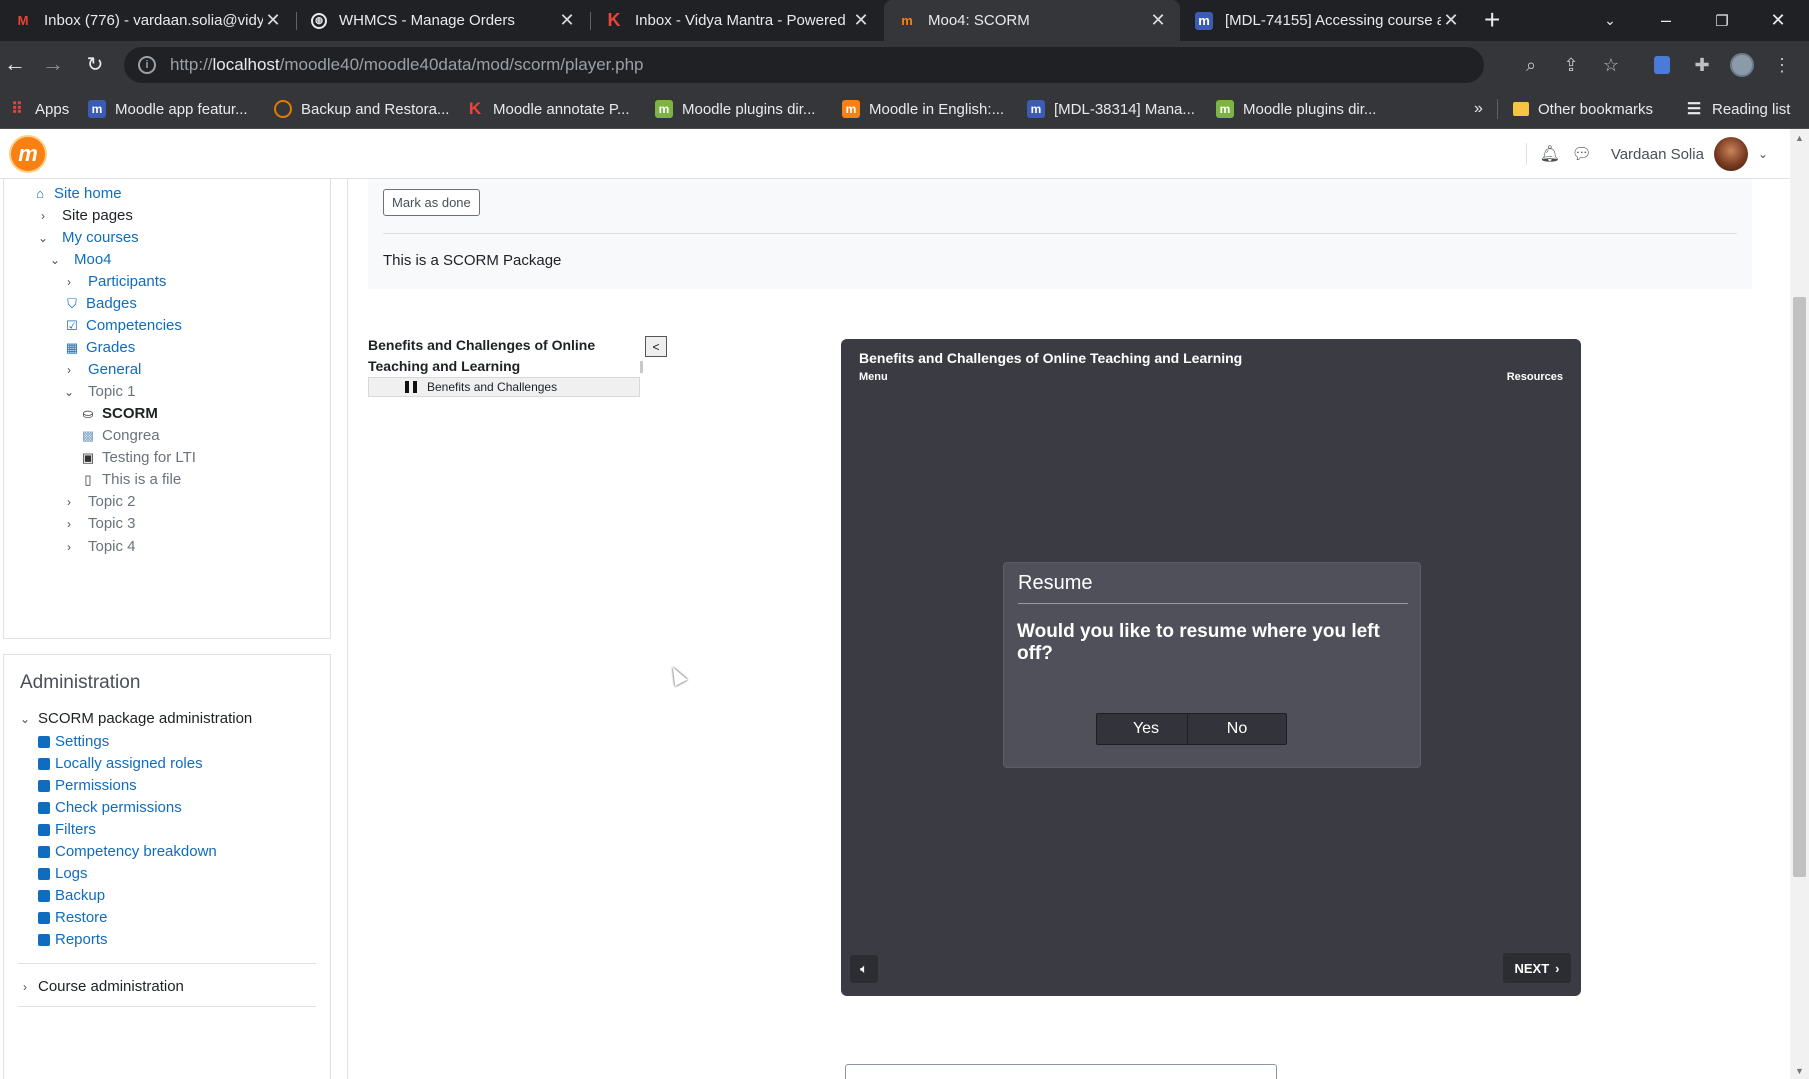  Describe the element at coordinates (53, 64) in the screenshot. I see `forward-arrow-icon: →` at that location.